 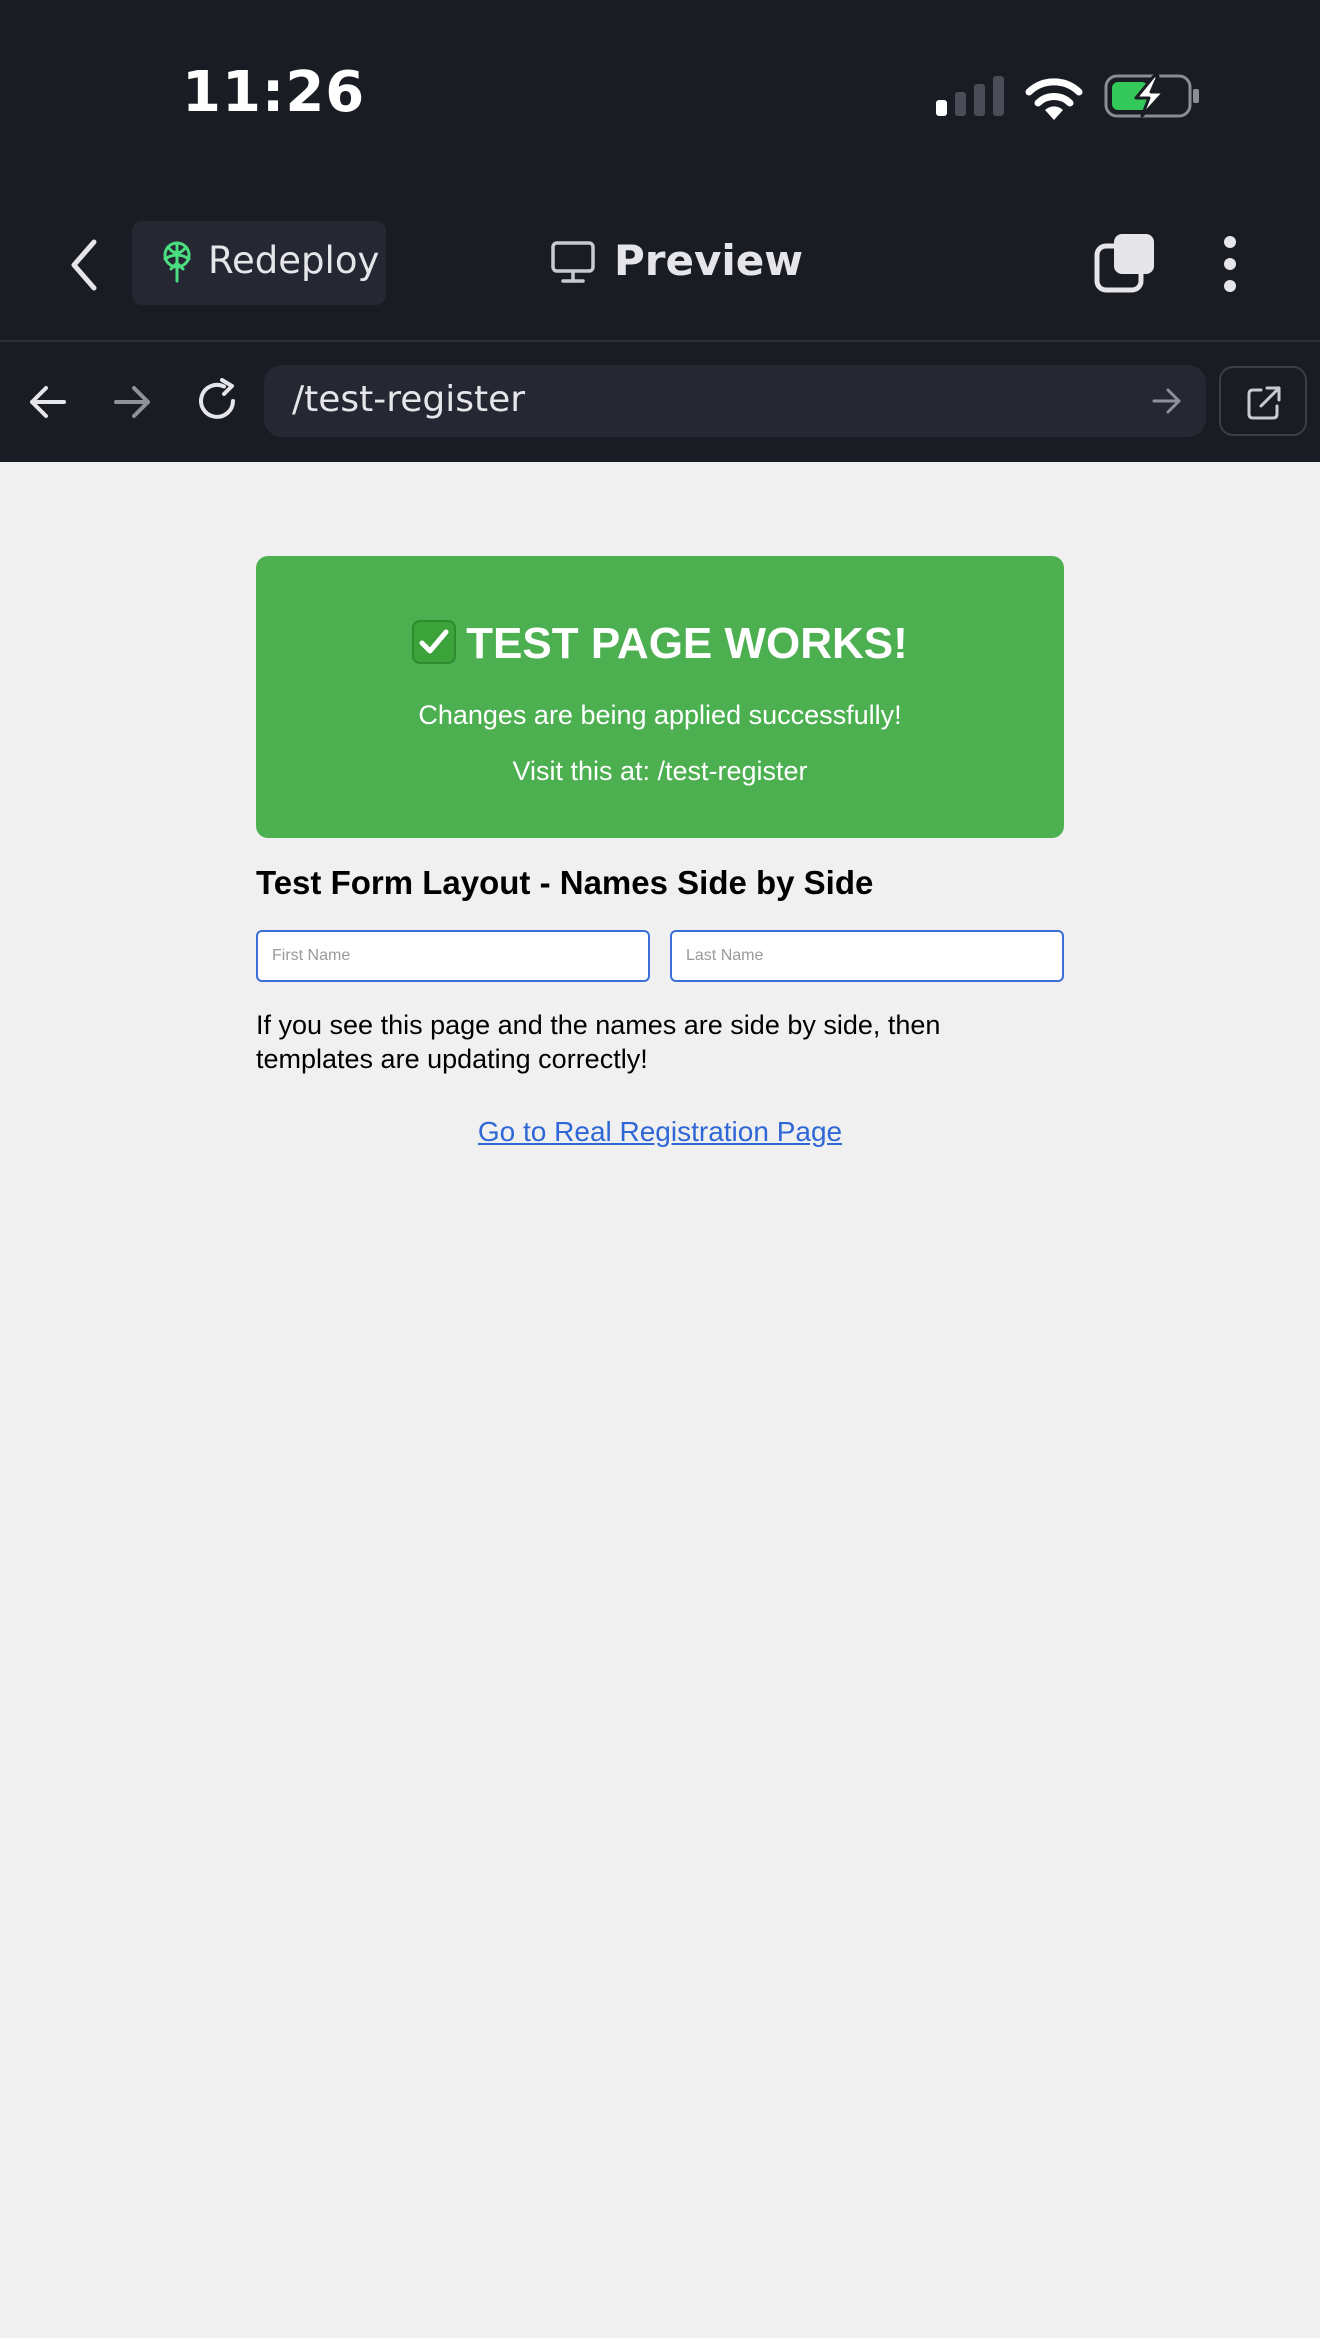 What do you see at coordinates (735, 401) in the screenshot?
I see `url-bar: /test-register` at bounding box center [735, 401].